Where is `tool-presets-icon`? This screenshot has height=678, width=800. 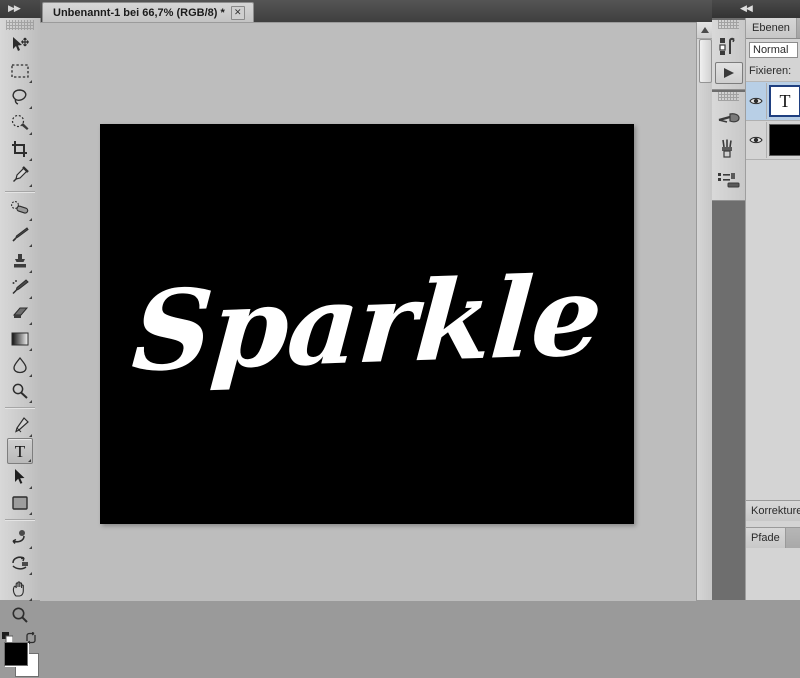
tool-presets-icon is located at coordinates (729, 180).